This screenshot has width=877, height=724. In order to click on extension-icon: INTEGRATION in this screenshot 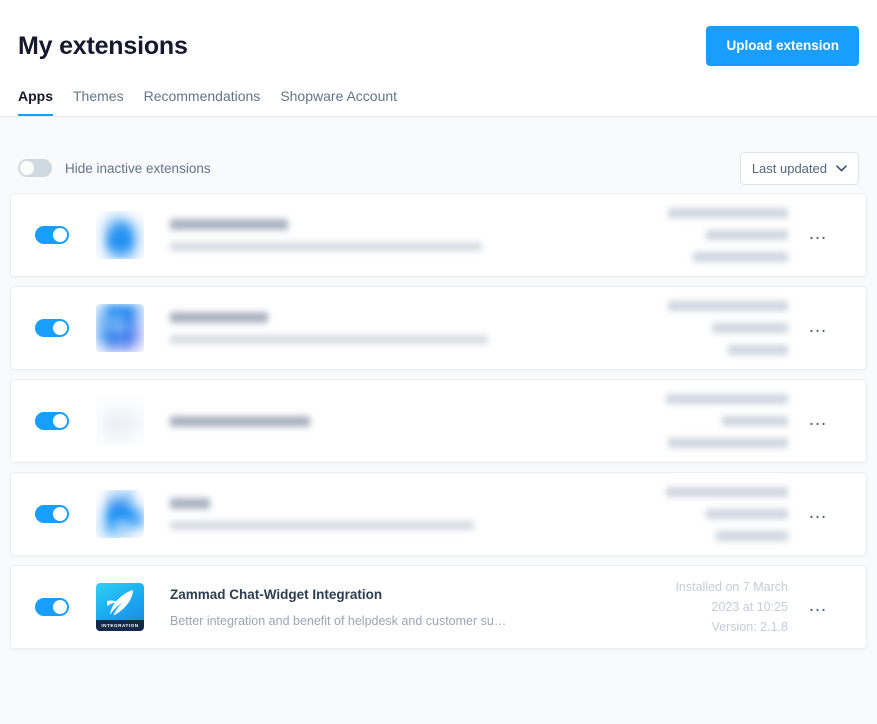, I will do `click(120, 607)`.